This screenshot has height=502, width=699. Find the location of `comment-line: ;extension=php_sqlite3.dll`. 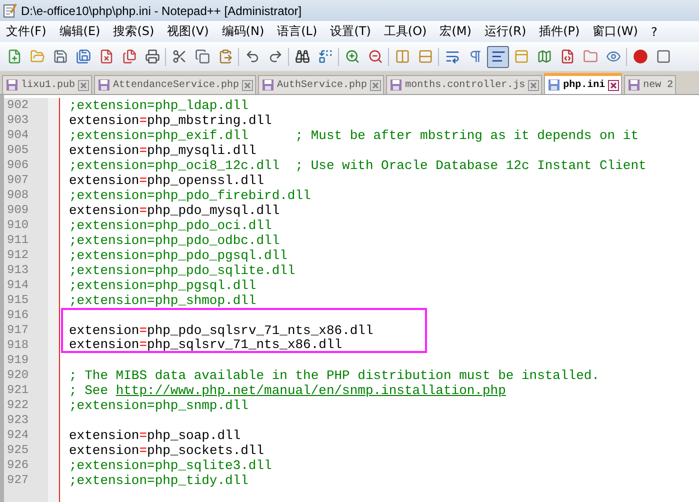

comment-line: ;extension=php_sqlite3.dll is located at coordinates (170, 465).